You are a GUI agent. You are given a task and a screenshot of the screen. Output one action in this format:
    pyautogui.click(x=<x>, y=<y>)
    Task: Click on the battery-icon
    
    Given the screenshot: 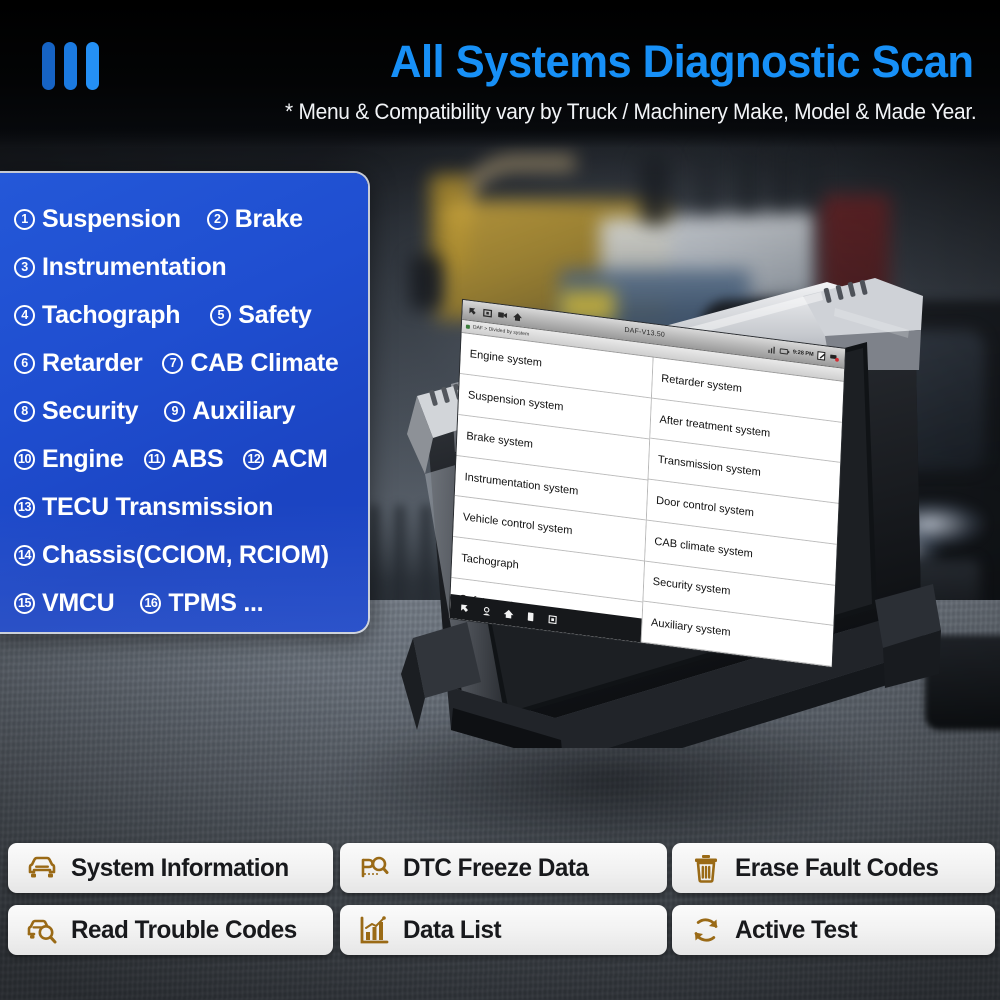 What is the action you would take?
    pyautogui.click(x=784, y=351)
    